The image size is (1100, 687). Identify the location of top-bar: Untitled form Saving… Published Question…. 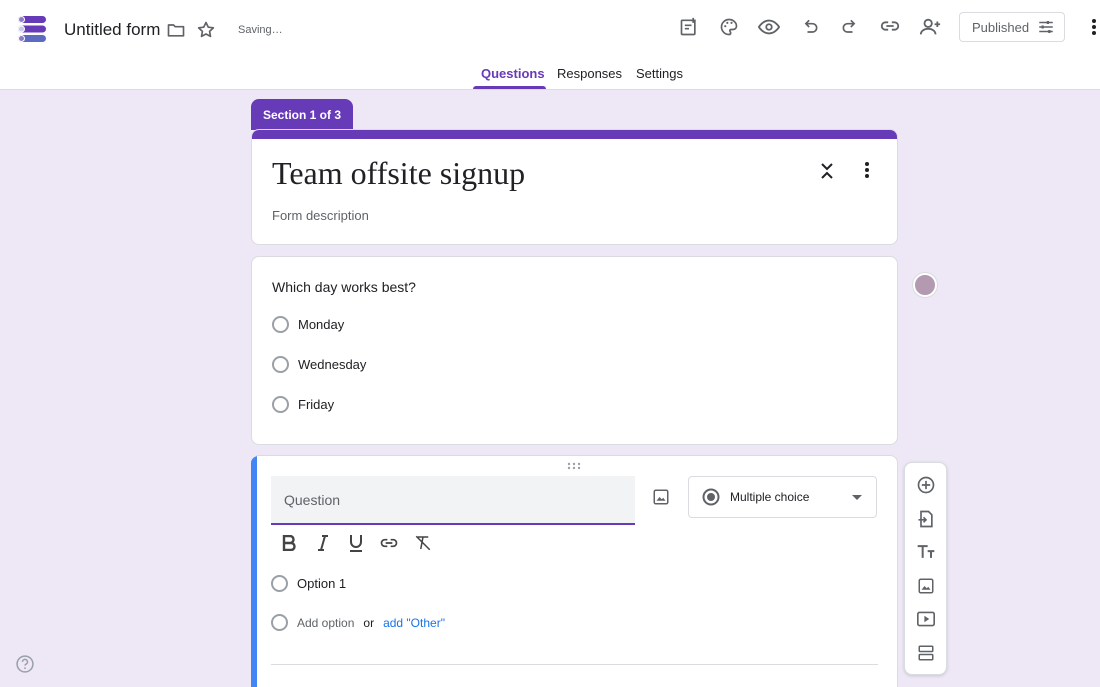
(550, 45).